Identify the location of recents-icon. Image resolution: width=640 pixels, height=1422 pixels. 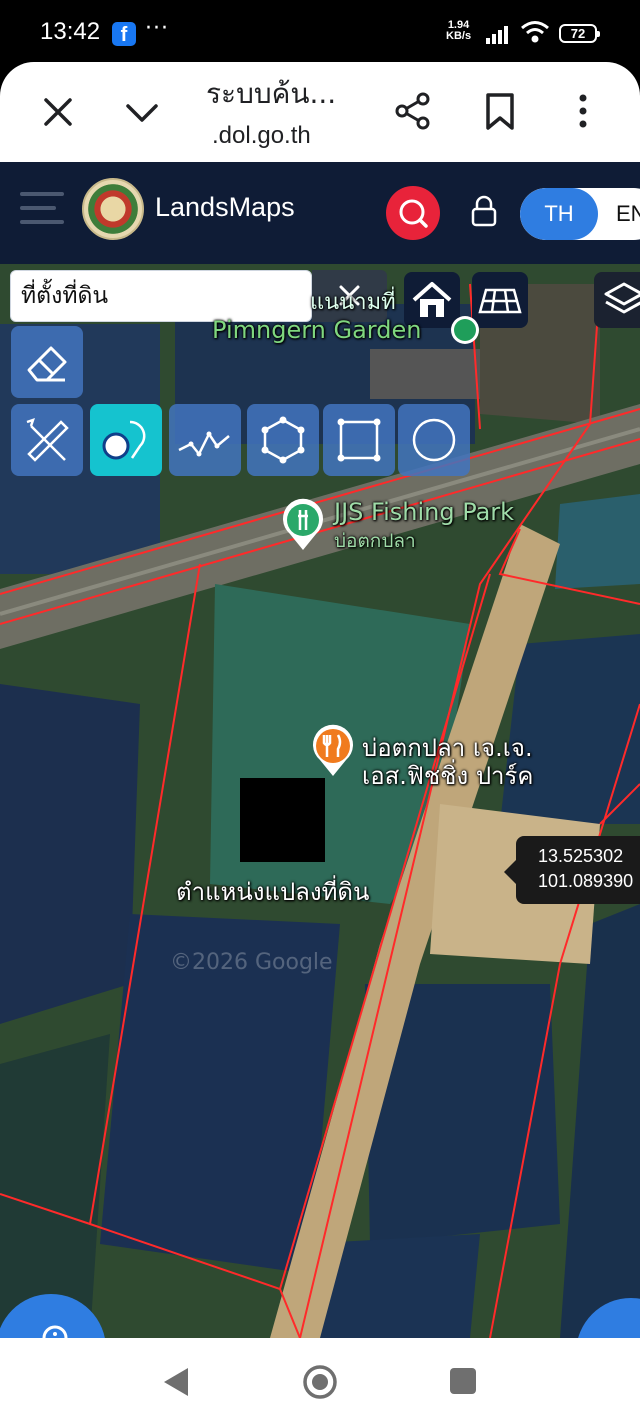
(463, 1381).